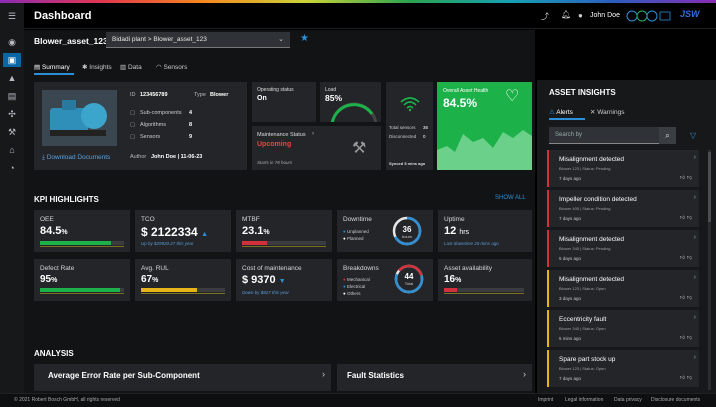 The width and height of the screenshot is (716, 407). What do you see at coordinates (604, 135) in the screenshot?
I see `search-input: Search by` at bounding box center [604, 135].